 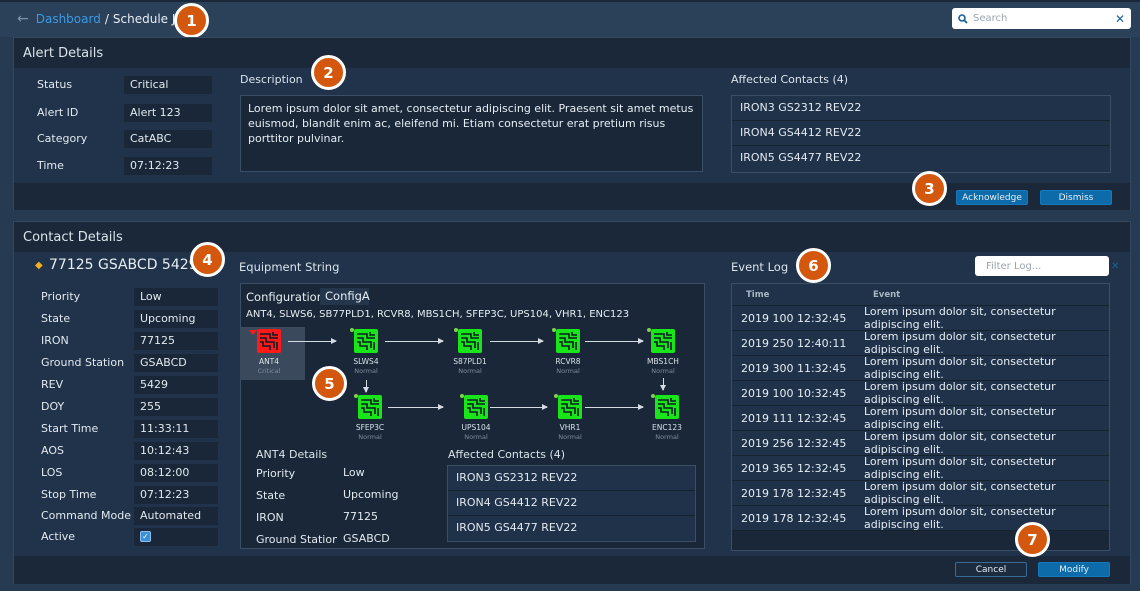 What do you see at coordinates (1120, 19) in the screenshot?
I see `clear-search-icon: ✕` at bounding box center [1120, 19].